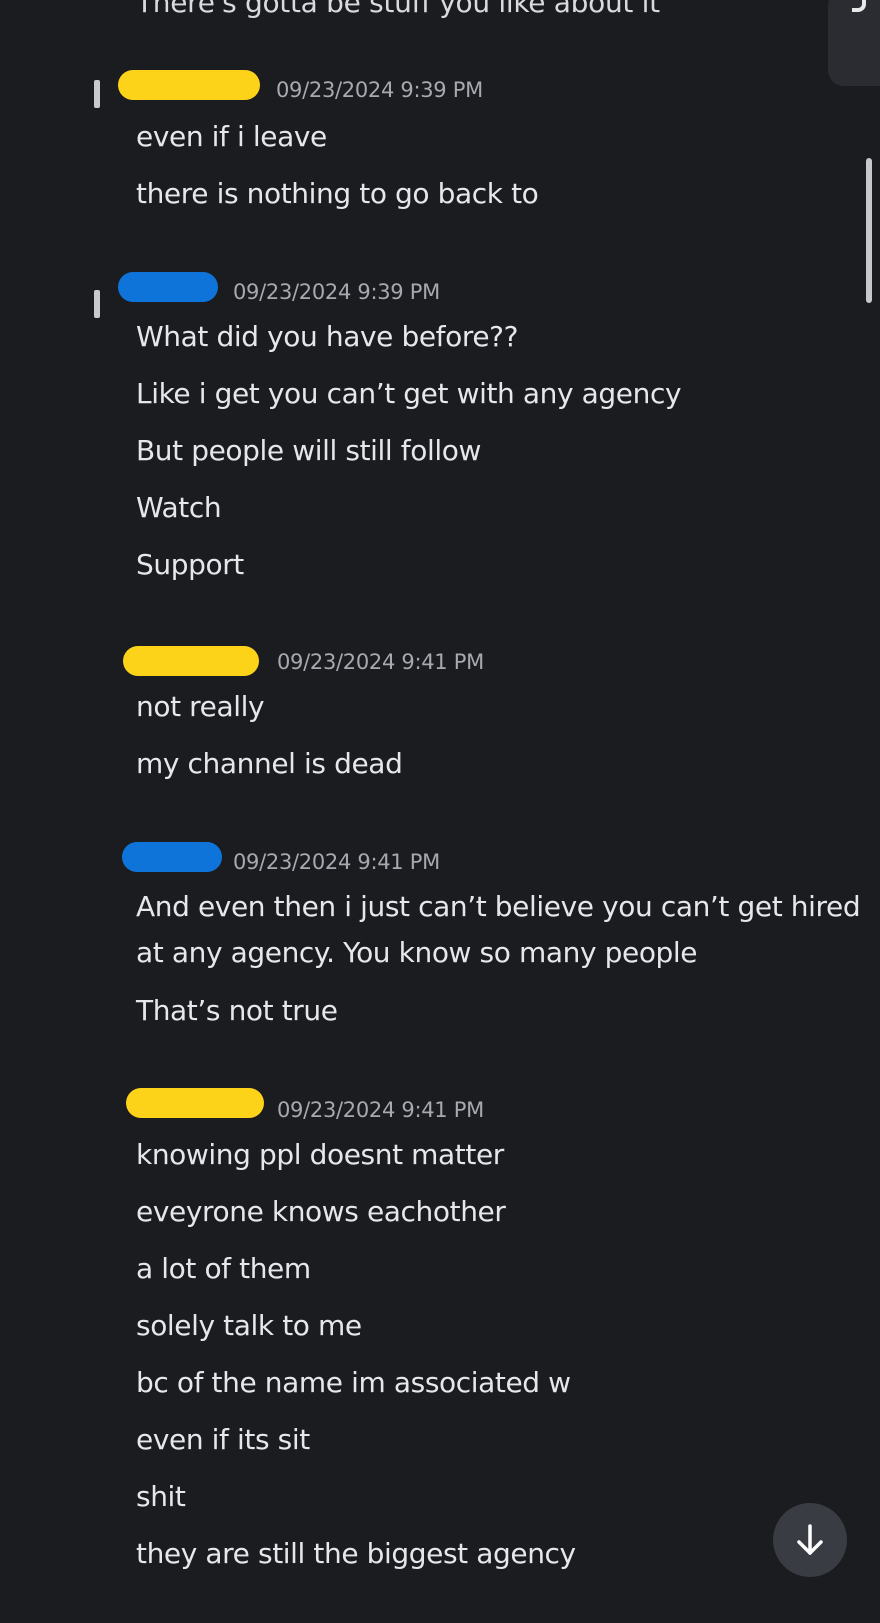 The width and height of the screenshot is (880, 1623). What do you see at coordinates (327, 336) in the screenshot?
I see `message-line: What did you have before??` at bounding box center [327, 336].